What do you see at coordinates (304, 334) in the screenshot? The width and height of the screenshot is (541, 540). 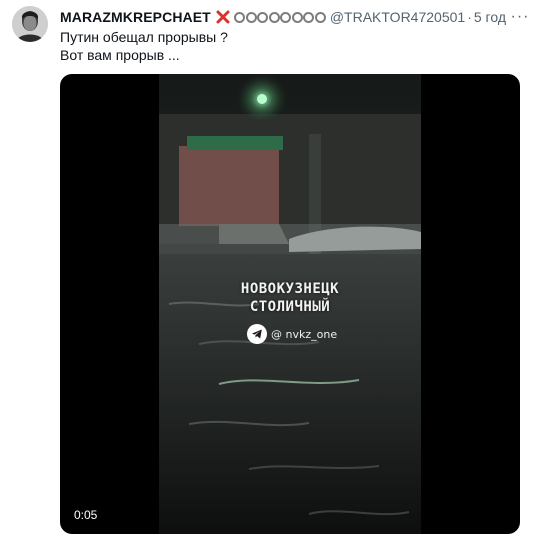 I see `channel-handle: @ nvkz_one` at bounding box center [304, 334].